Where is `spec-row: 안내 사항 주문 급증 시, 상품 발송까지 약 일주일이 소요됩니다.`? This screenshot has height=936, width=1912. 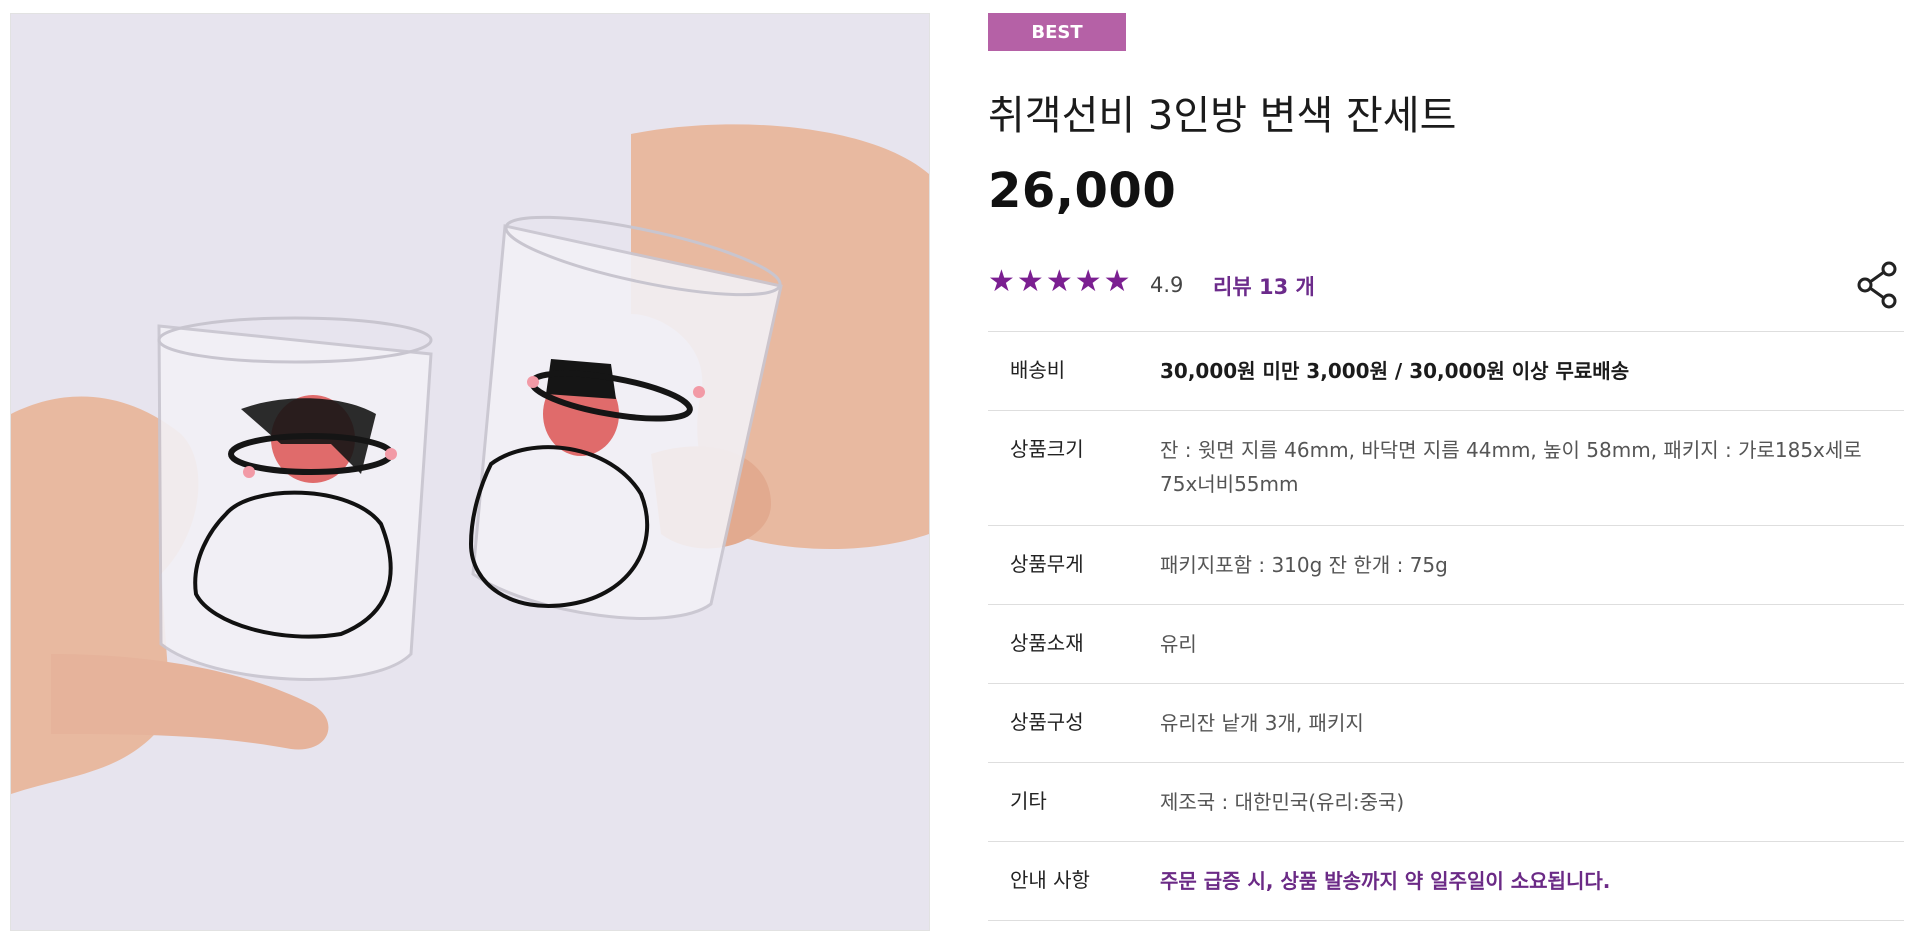 spec-row: 안내 사항 주문 급증 시, 상품 발송까지 약 일주일이 소요됩니다. is located at coordinates (1446, 881).